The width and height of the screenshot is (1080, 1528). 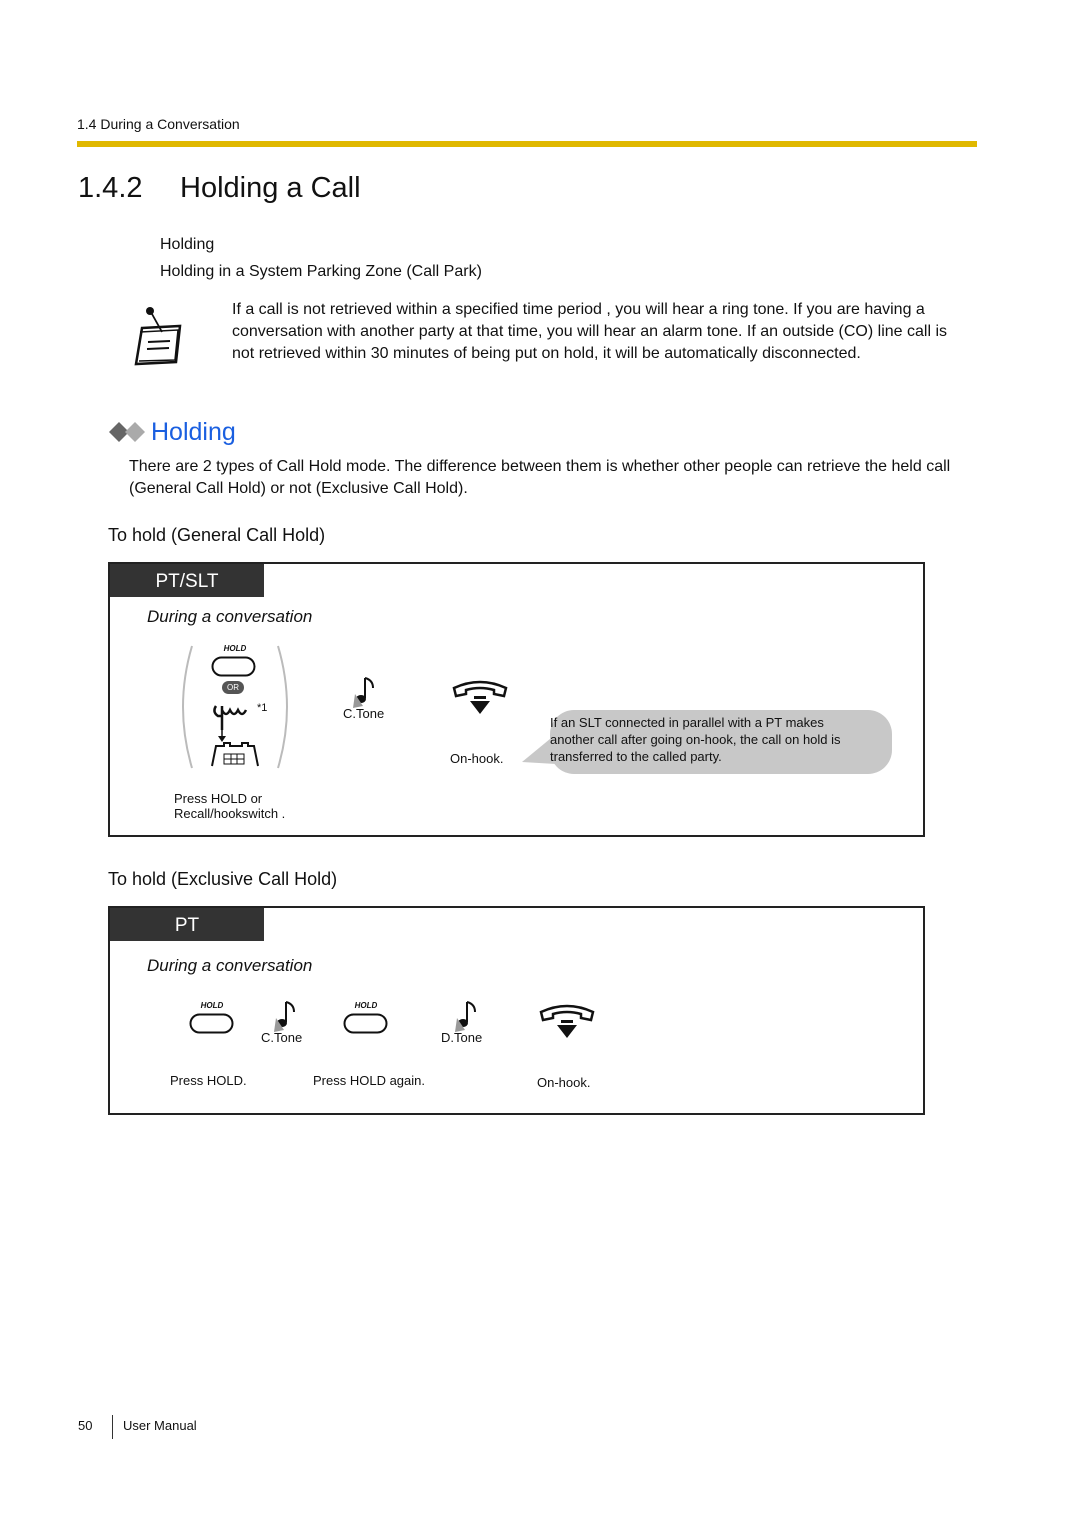 I want to click on tab-pt-slt: PT/SLT, so click(x=187, y=580).